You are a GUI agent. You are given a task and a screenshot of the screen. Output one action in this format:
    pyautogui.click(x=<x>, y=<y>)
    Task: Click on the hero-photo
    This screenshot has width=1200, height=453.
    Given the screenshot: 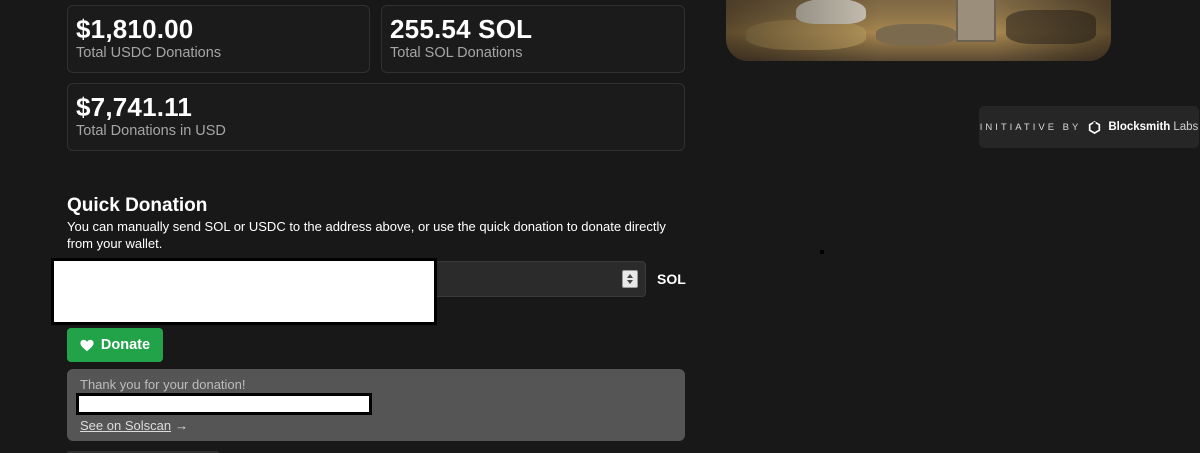 What is the action you would take?
    pyautogui.click(x=918, y=30)
    